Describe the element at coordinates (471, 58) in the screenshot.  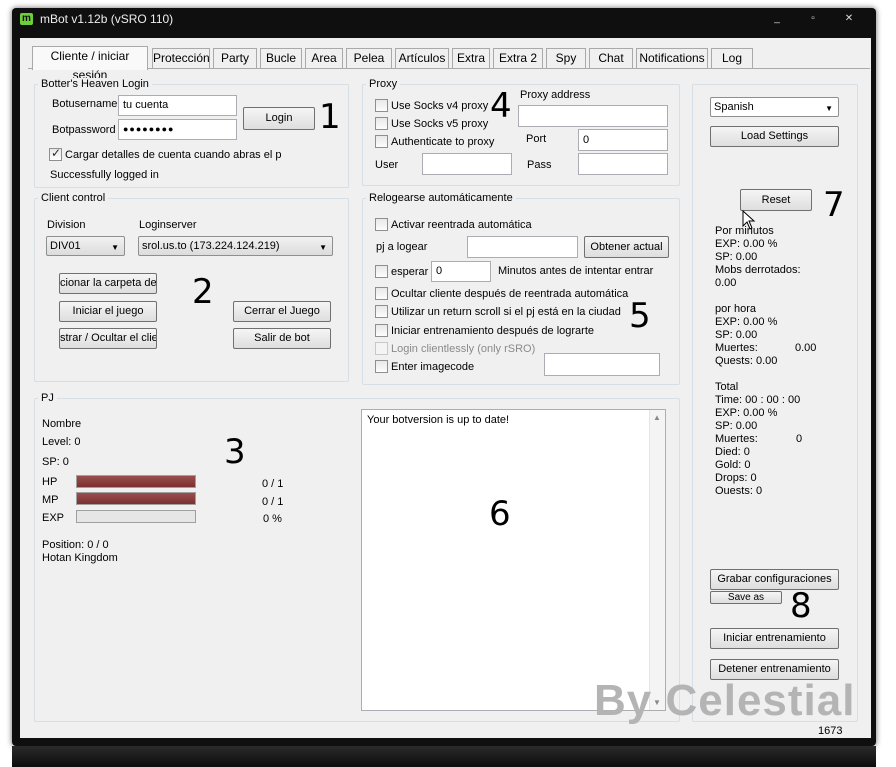
I see `tab-extra: Extra` at that location.